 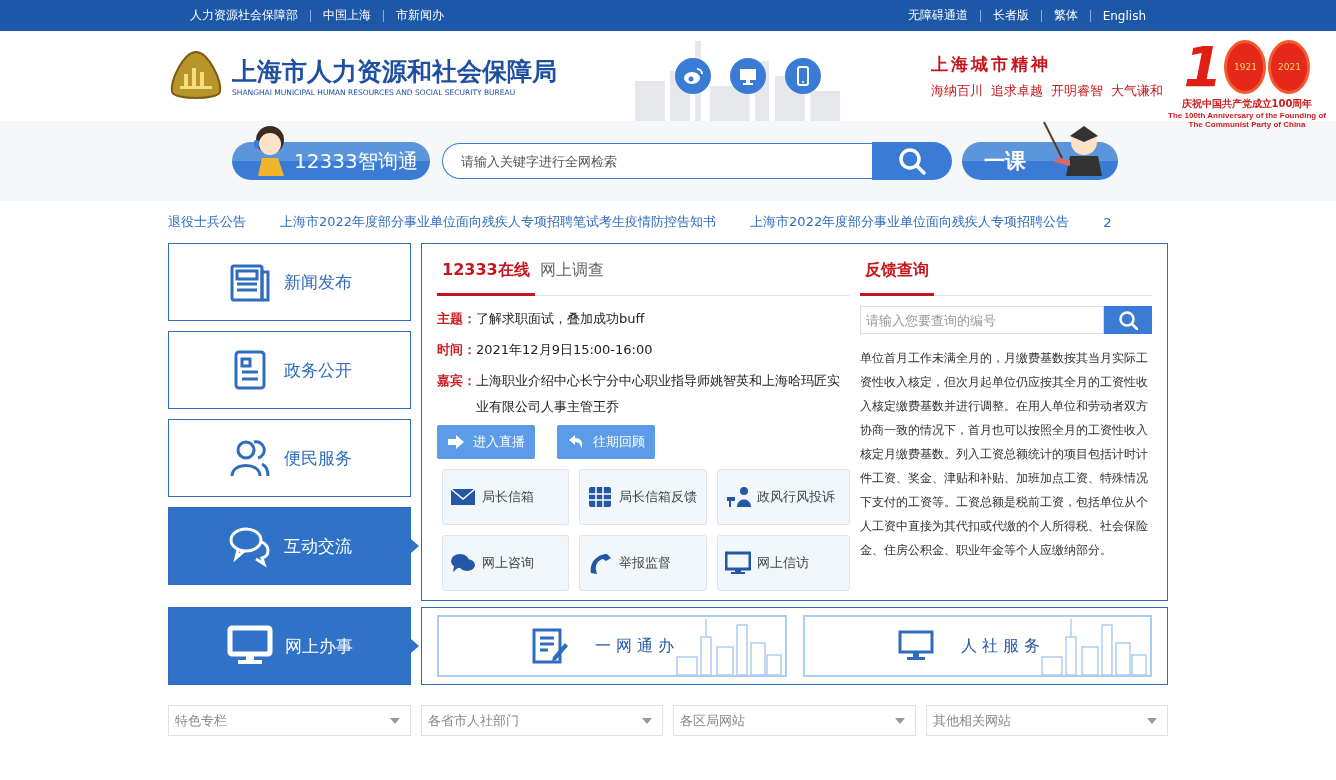 What do you see at coordinates (1124, 15) in the screenshot?
I see `top-link: English` at bounding box center [1124, 15].